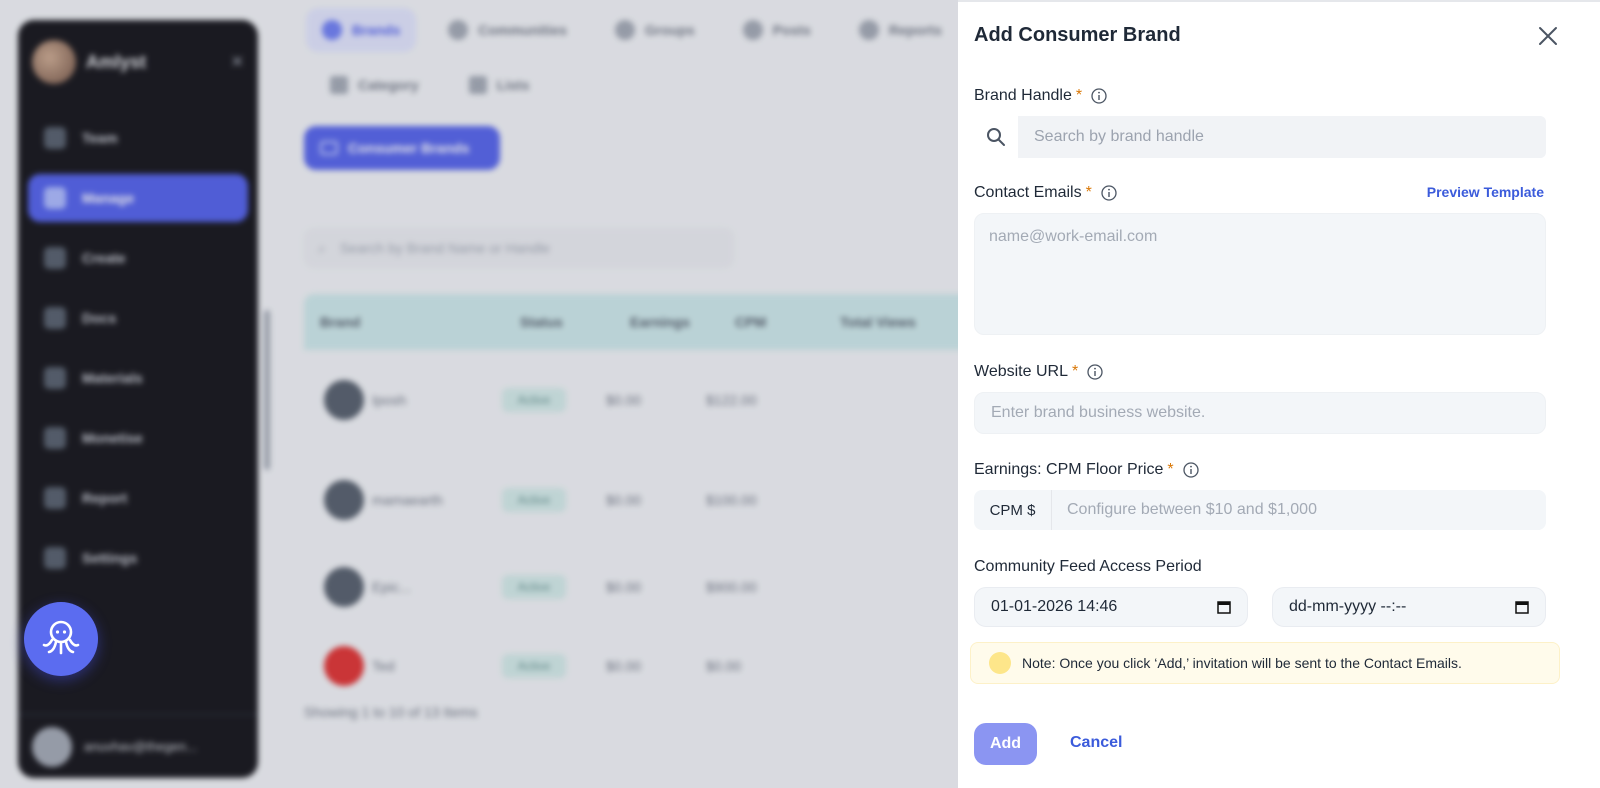 This screenshot has width=1600, height=788. Describe the element at coordinates (1069, 469) in the screenshot. I see `cpm-floor-label-text: Earnings: CPM Floor Price` at that location.